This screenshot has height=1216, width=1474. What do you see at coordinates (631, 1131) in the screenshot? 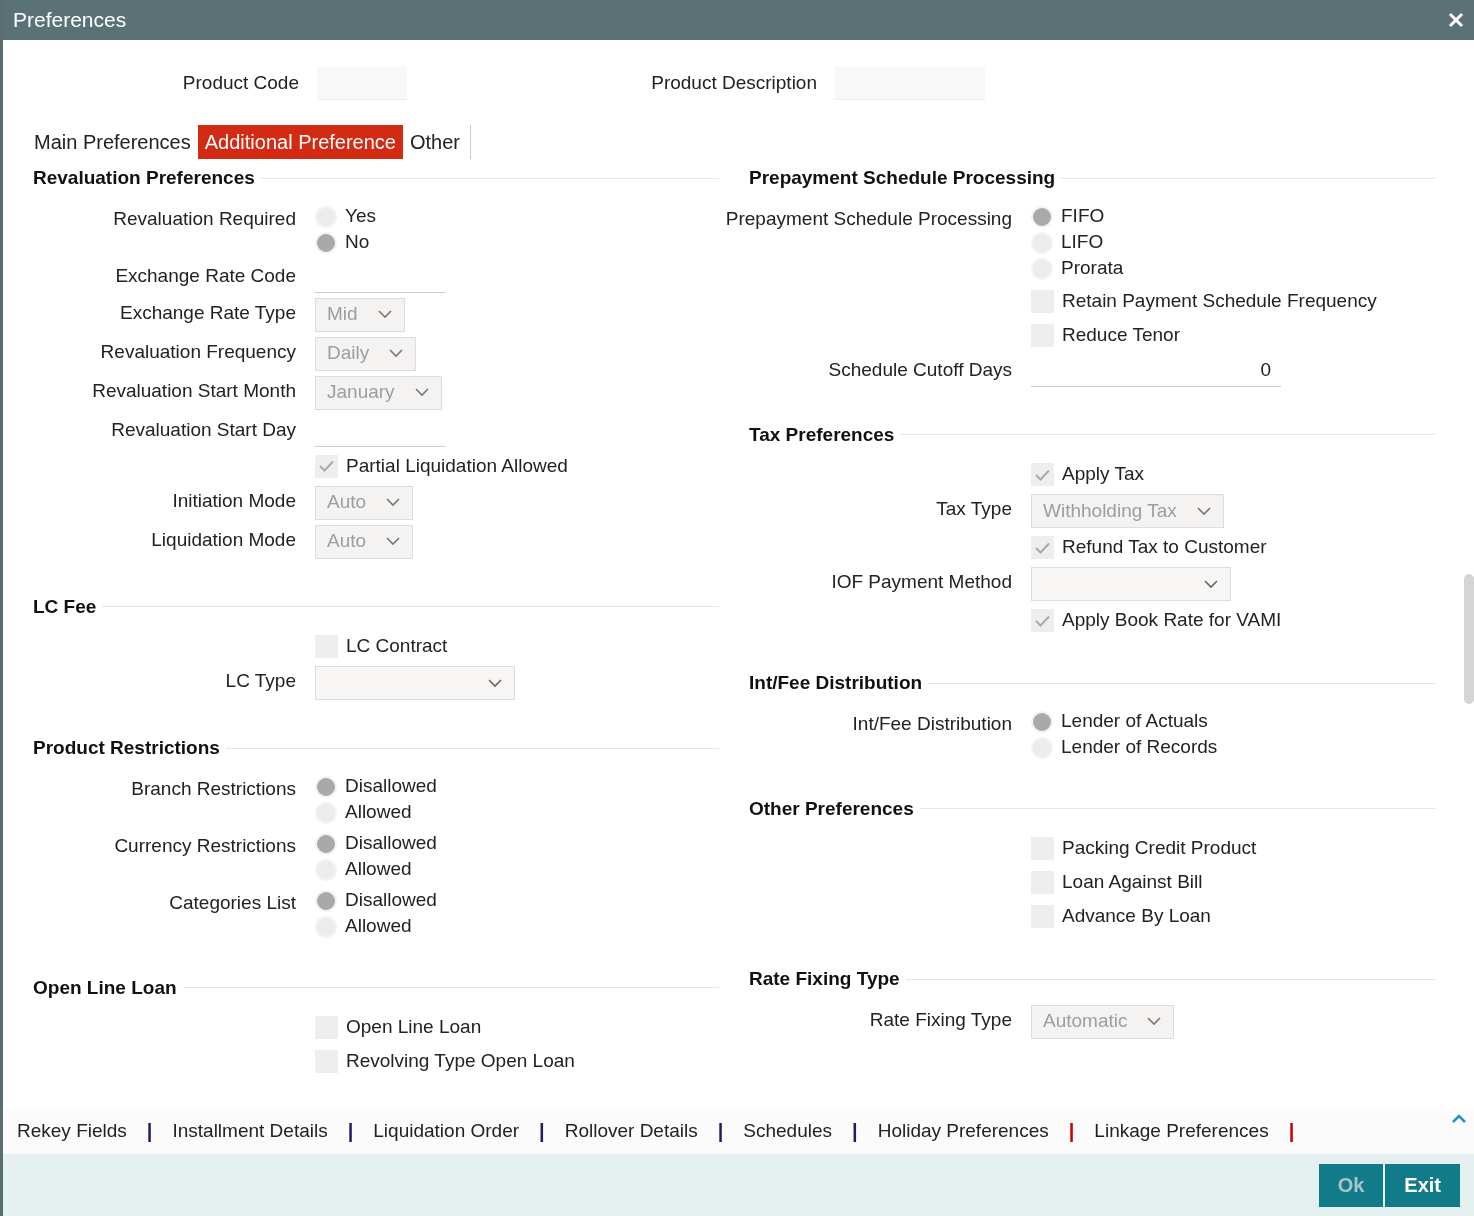
I see `footer-link: Rollover Details` at bounding box center [631, 1131].